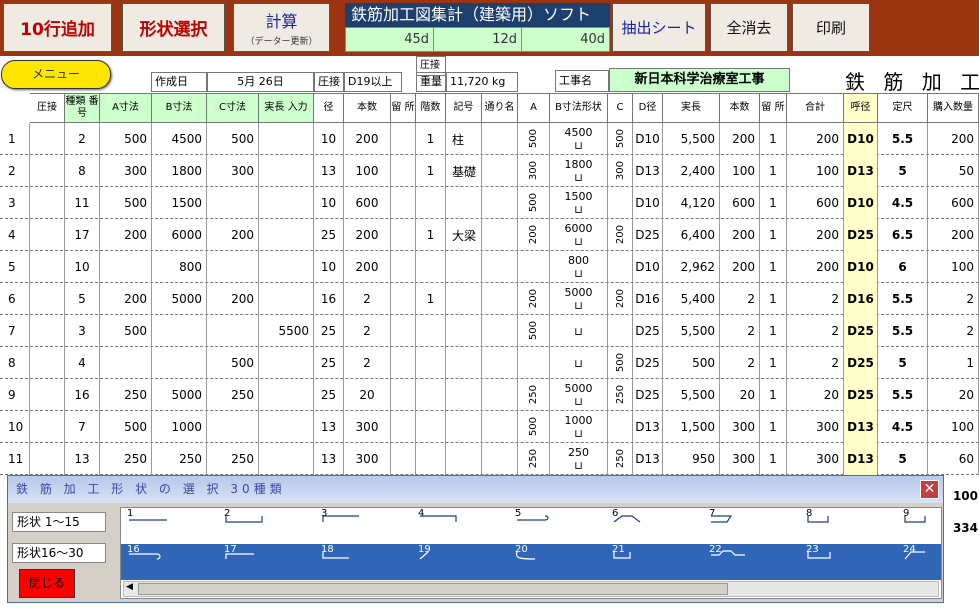  I want to click on shape-dim-a: 200, so click(534, 299).